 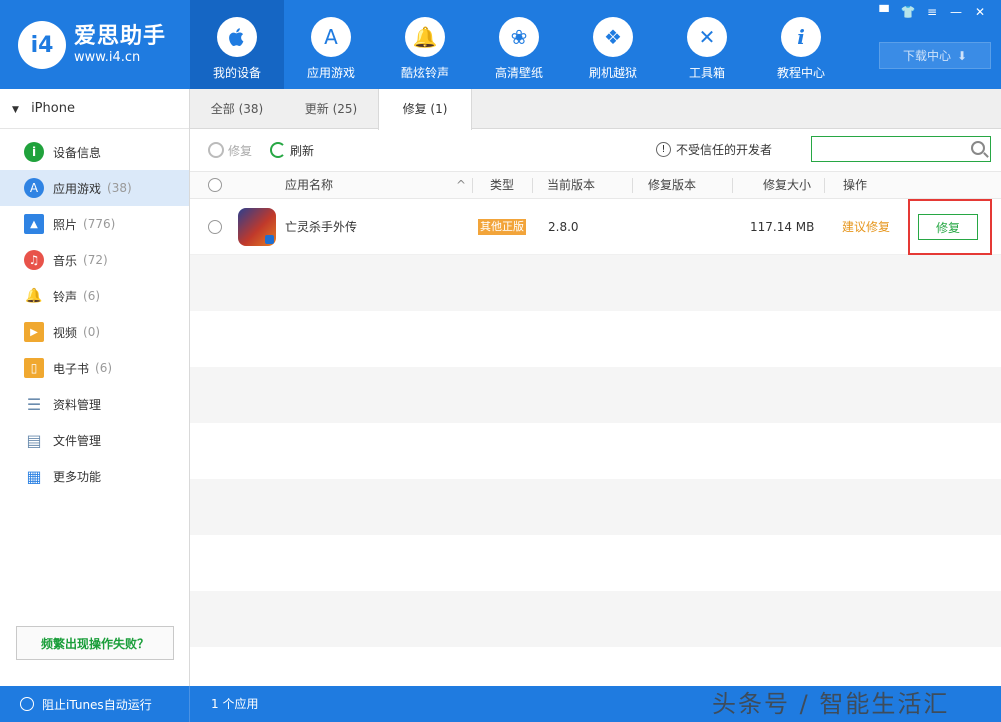 What do you see at coordinates (330, 73) in the screenshot?
I see `nav-label: 应用游戏` at bounding box center [330, 73].